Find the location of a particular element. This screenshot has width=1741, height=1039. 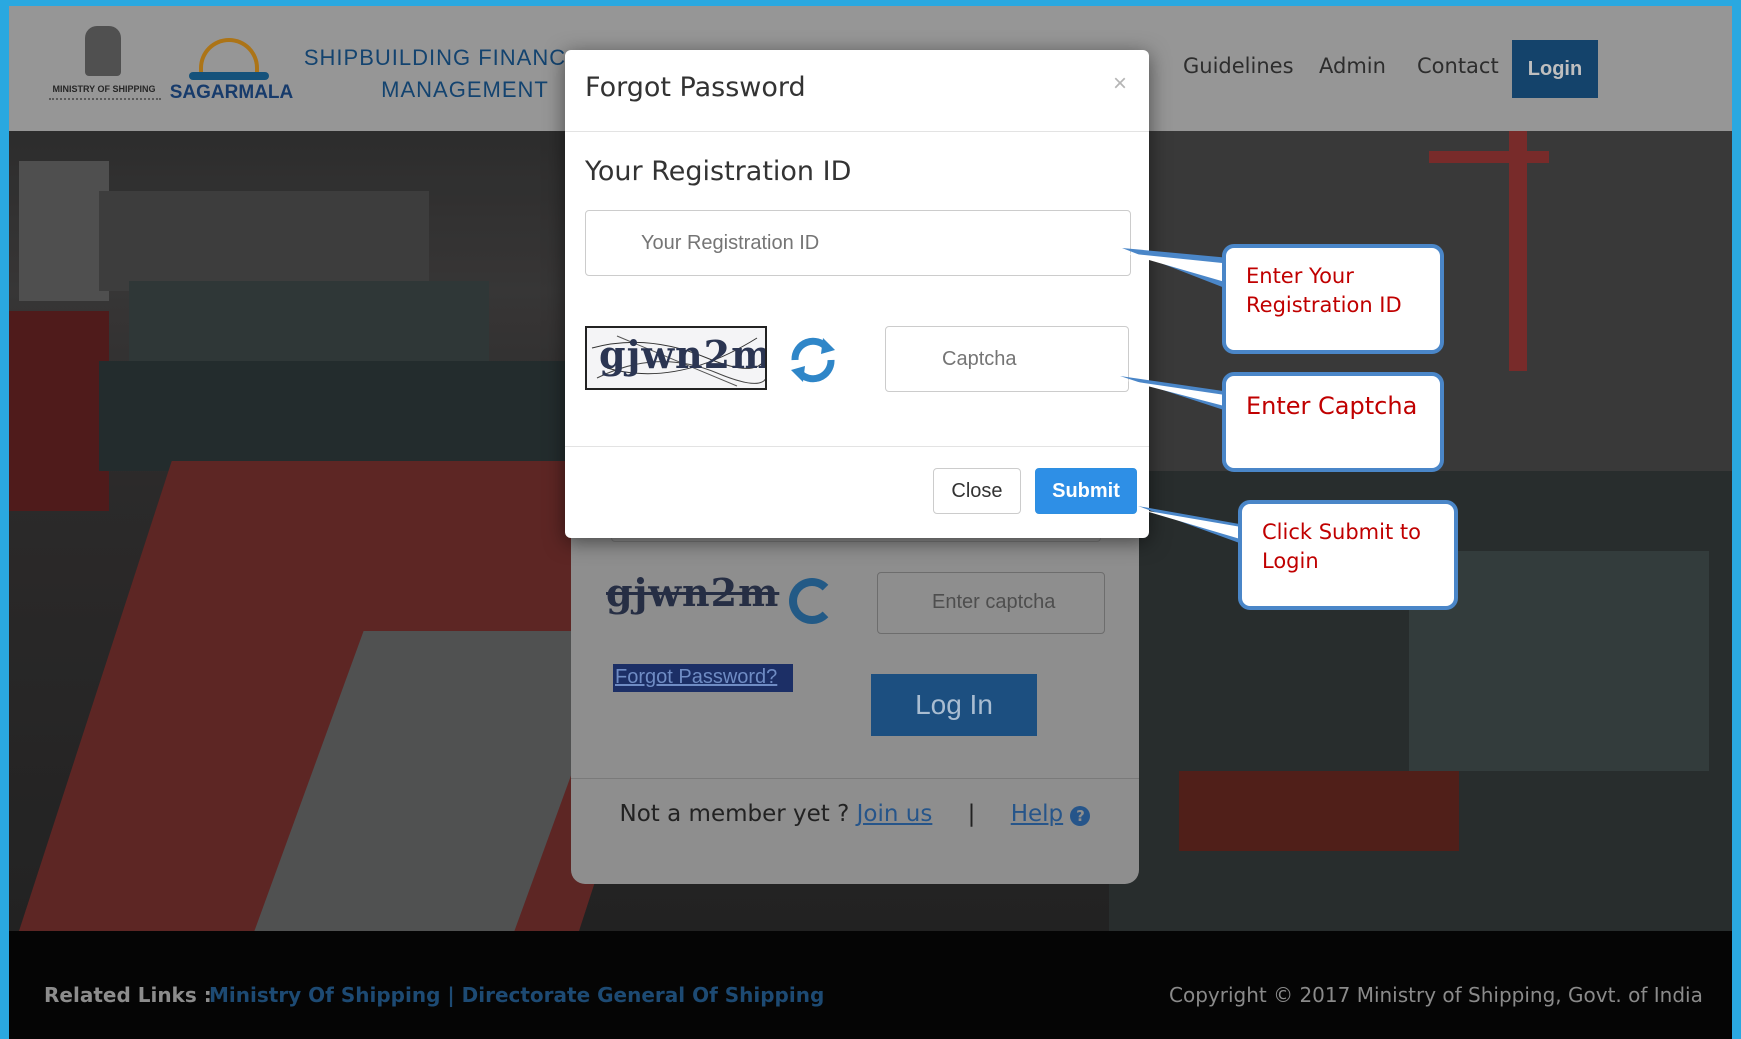

pointer-captcha-inner is located at coordinates (1178, 394).